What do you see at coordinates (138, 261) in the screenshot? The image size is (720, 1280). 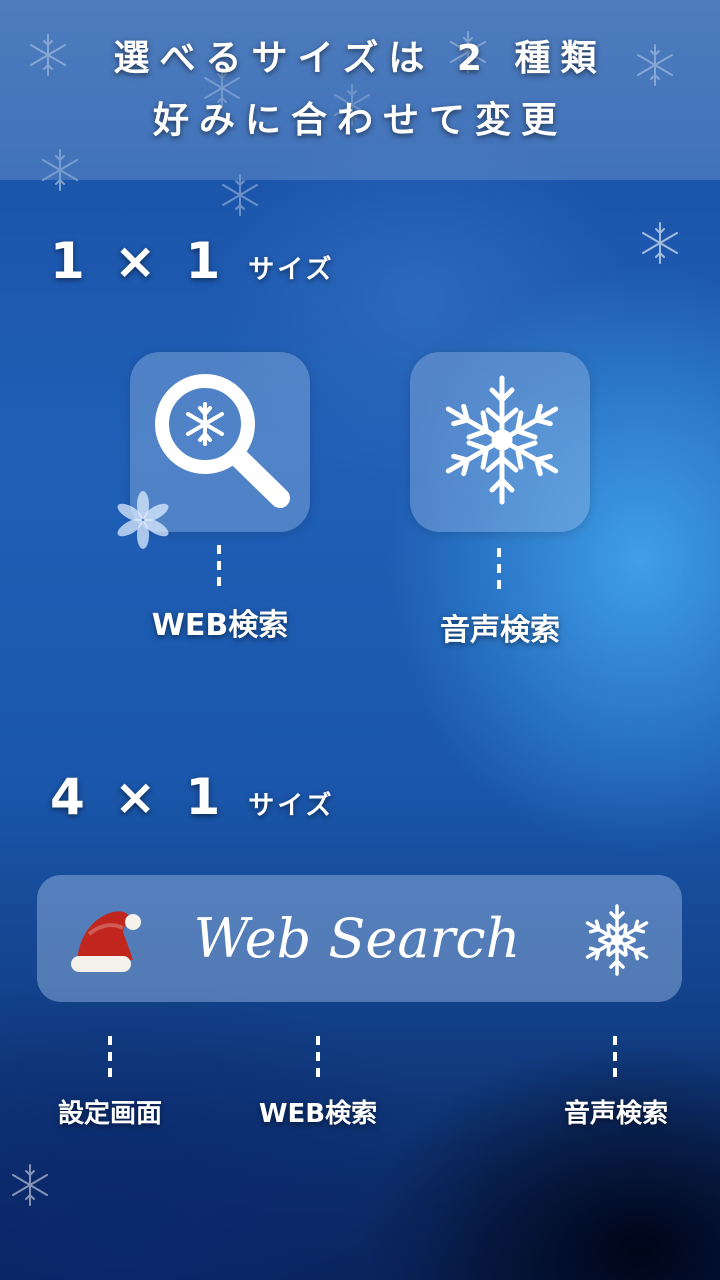 I see `section-1x1-size: 1 × 1` at bounding box center [138, 261].